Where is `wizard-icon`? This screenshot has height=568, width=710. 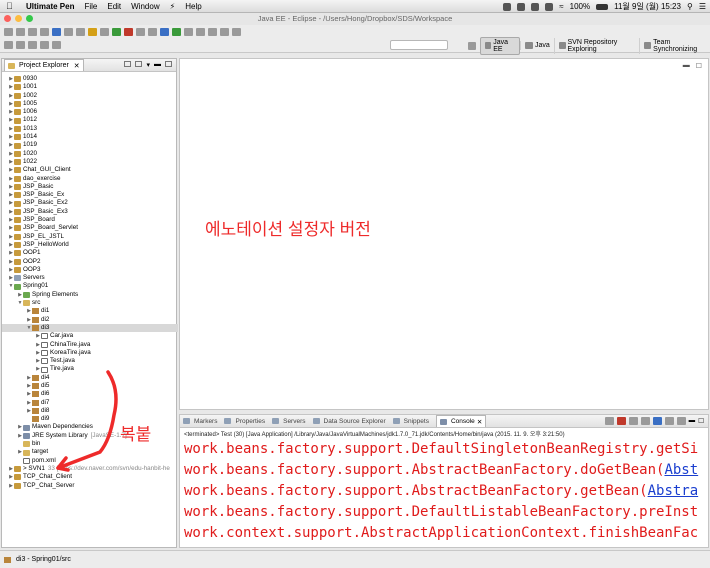 wizard-icon is located at coordinates (92, 31).